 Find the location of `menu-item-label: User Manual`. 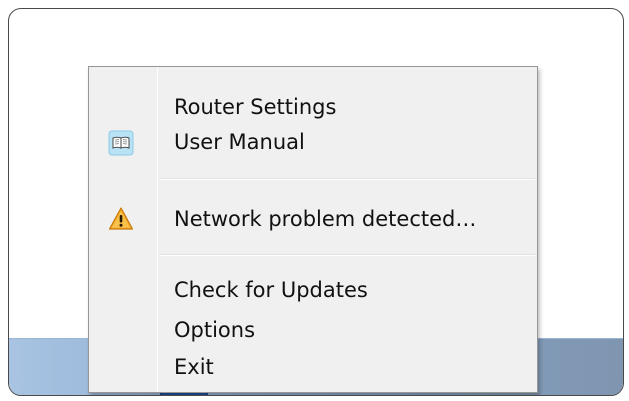

menu-item-label: User Manual is located at coordinates (239, 142).